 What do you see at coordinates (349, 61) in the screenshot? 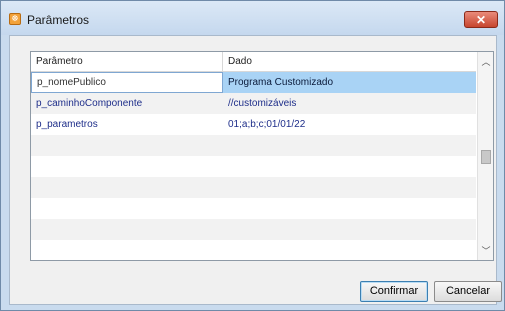
I see `column-header-dado: Dado` at bounding box center [349, 61].